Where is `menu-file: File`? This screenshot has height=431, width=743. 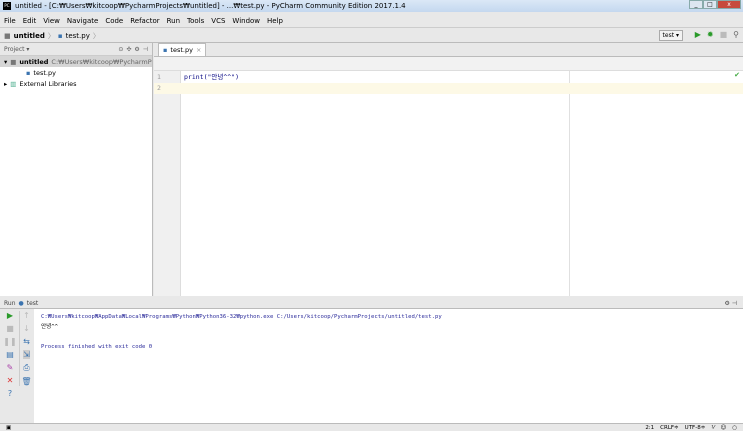 menu-file: File is located at coordinates (10, 21).